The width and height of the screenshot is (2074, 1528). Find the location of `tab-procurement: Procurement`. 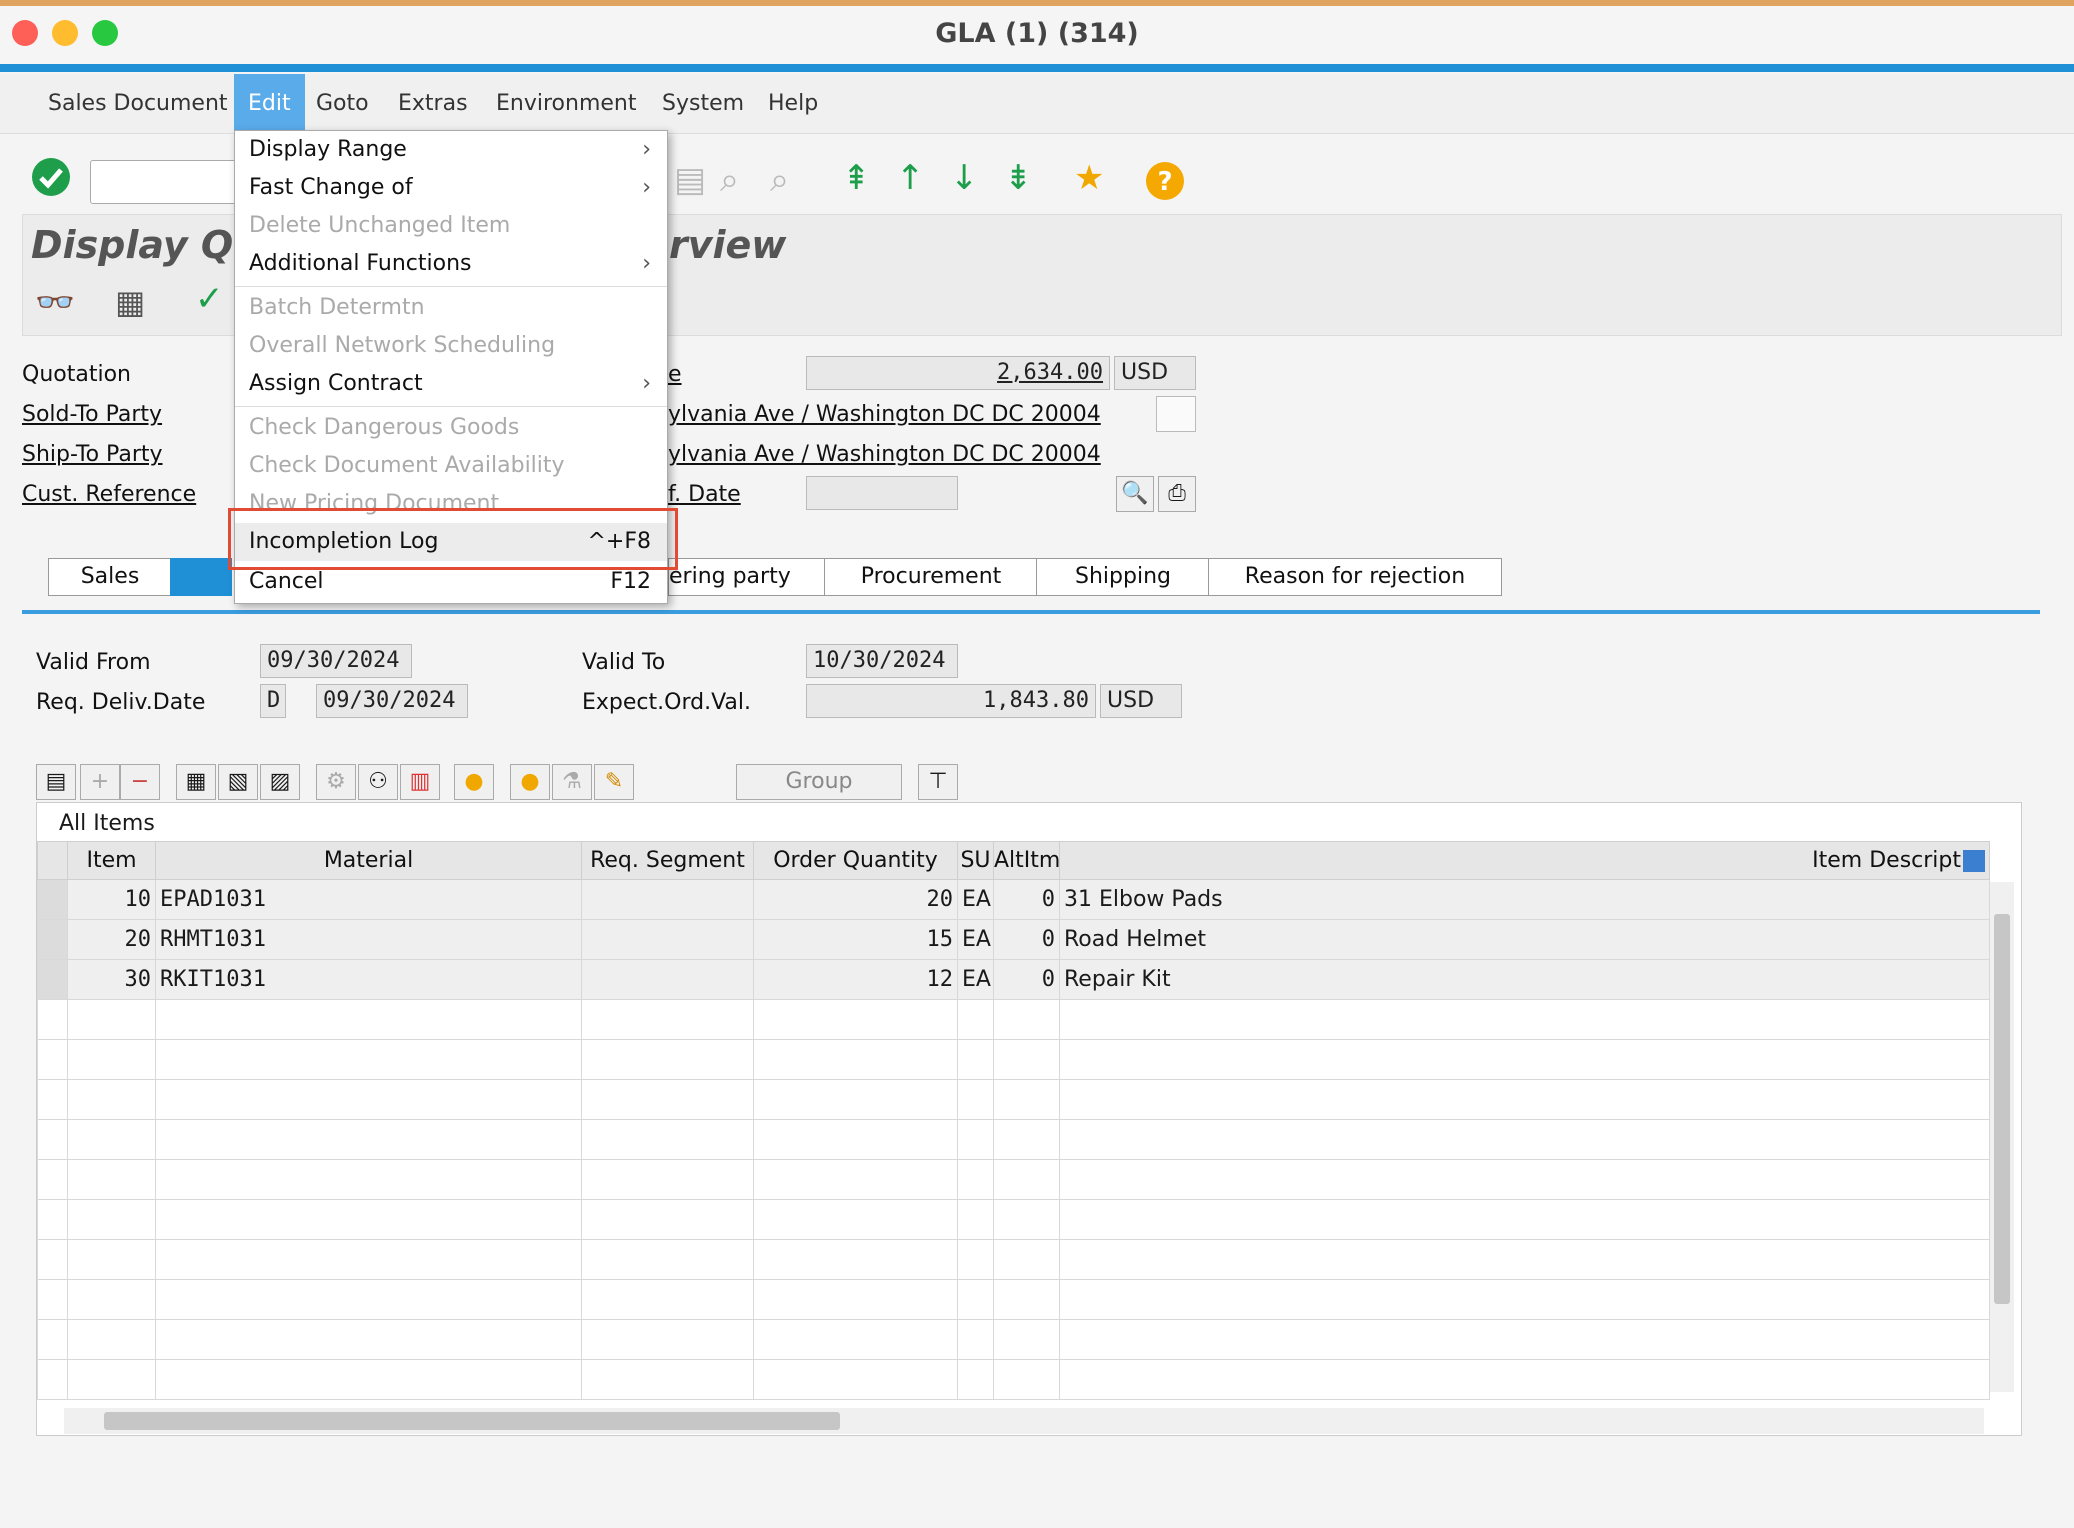

tab-procurement: Procurement is located at coordinates (931, 577).